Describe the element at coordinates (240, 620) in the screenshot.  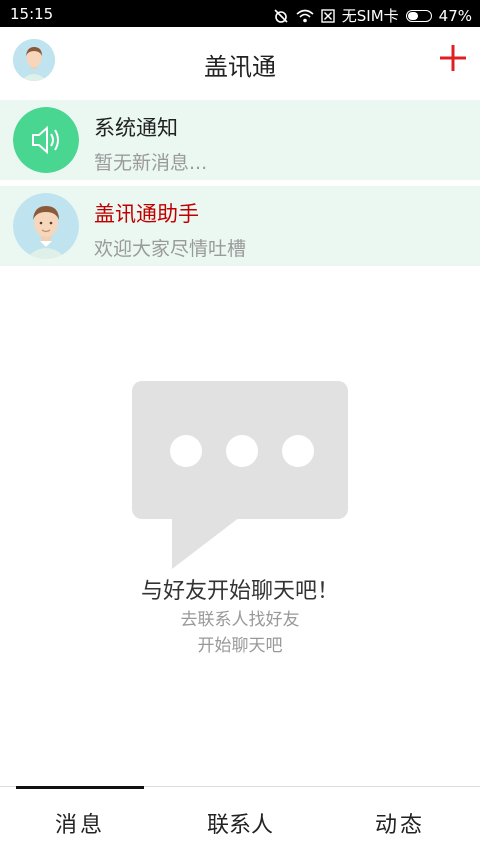
I see `empty-state-hint: 去联系人找好友` at that location.